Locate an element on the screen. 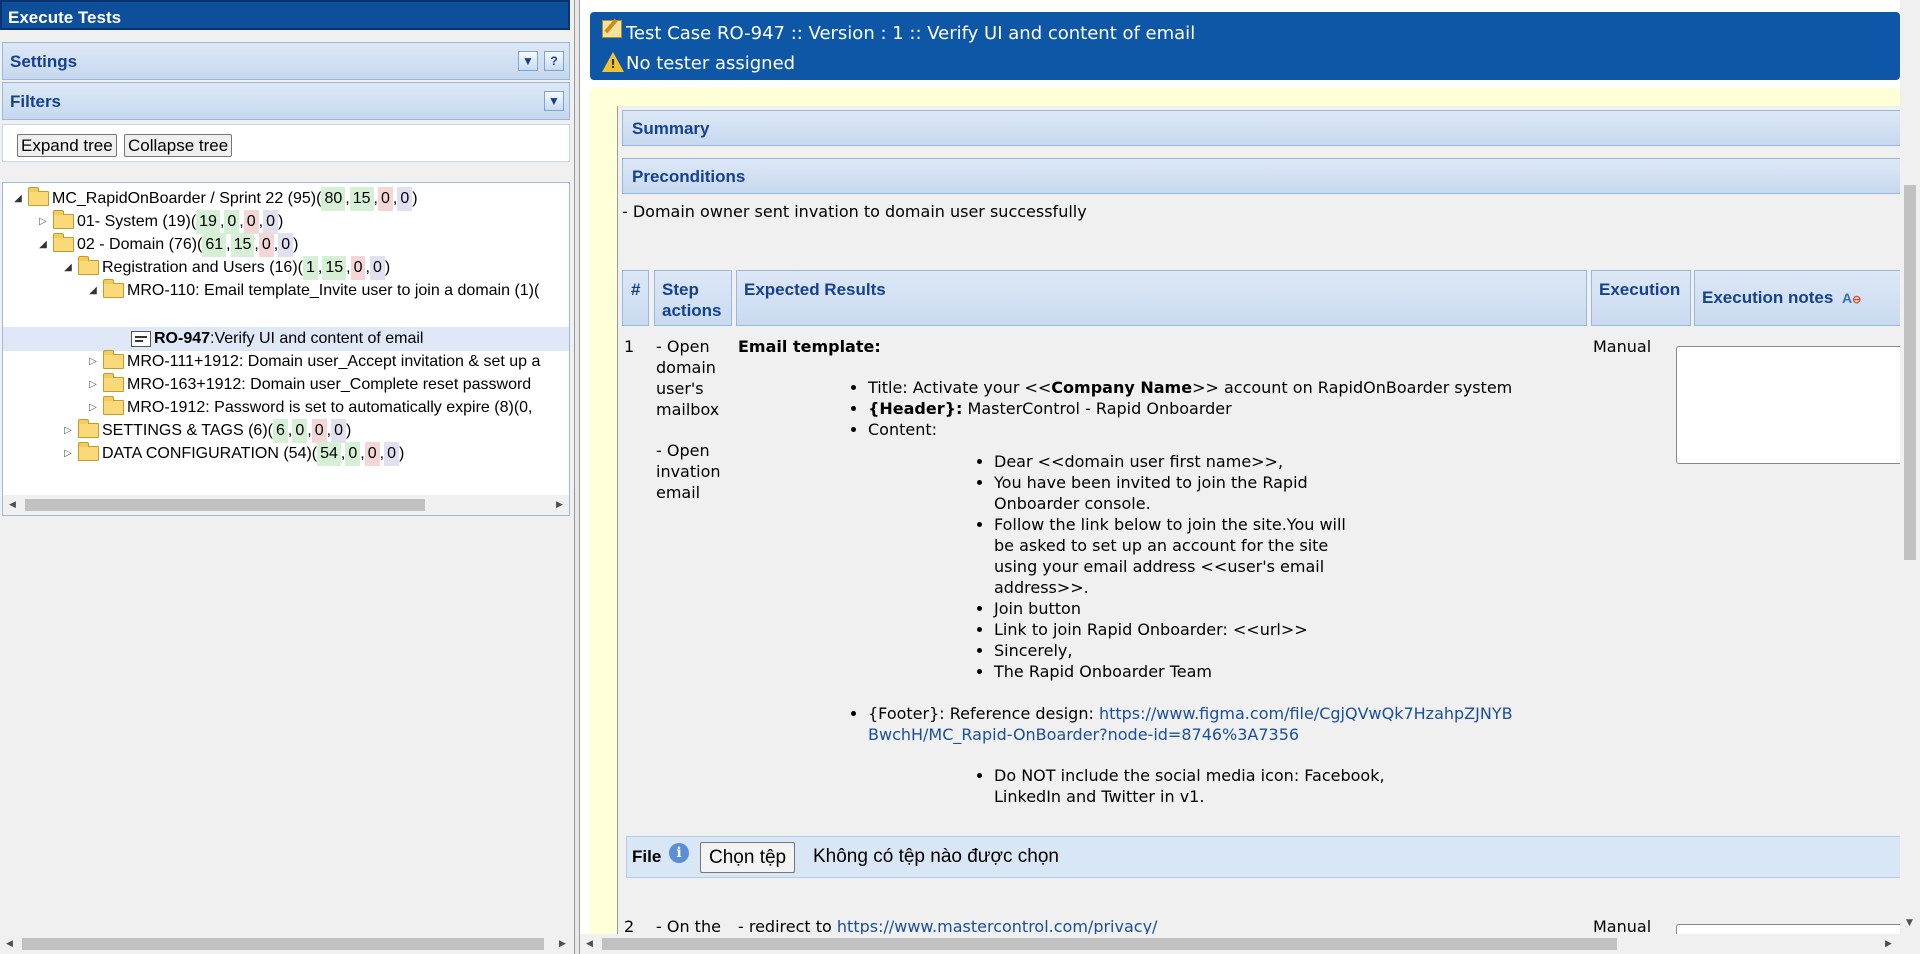 The height and width of the screenshot is (954, 1920). settings-label: Settings is located at coordinates (44, 61).